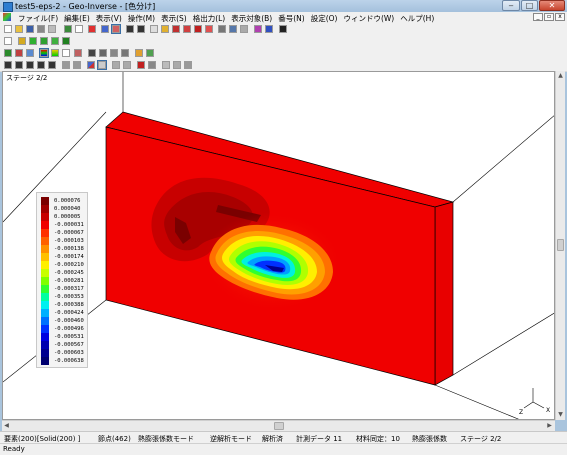  What do you see at coordinates (130, 29) in the screenshot?
I see `arrow-left-icon` at bounding box center [130, 29].